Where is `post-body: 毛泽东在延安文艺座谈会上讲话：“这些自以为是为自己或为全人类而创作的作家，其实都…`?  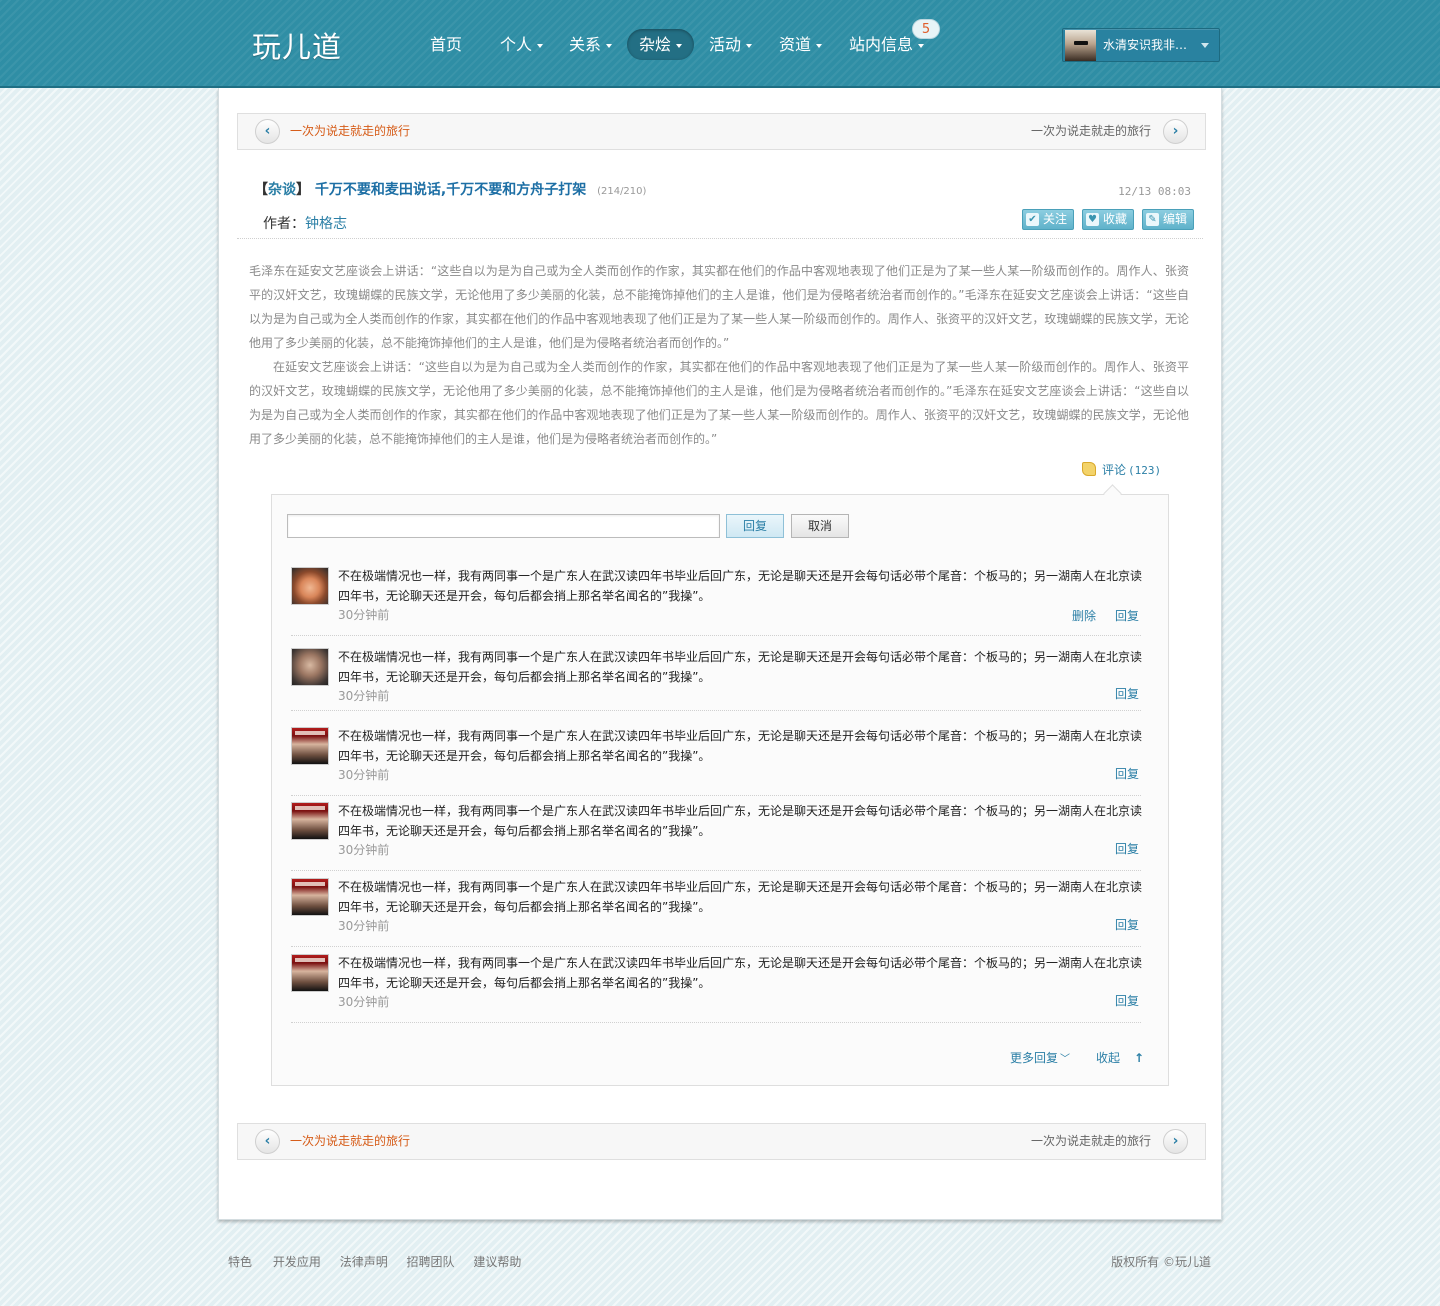
post-body: 毛泽东在延安文艺座谈会上讲话：“这些自以为是为自己或为全人类而创作的作家，其实都… is located at coordinates (719, 355).